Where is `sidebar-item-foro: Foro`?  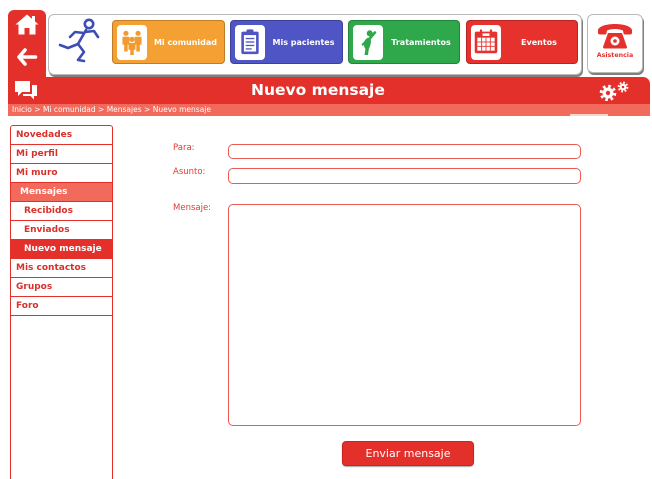 sidebar-item-foro: Foro is located at coordinates (61, 306).